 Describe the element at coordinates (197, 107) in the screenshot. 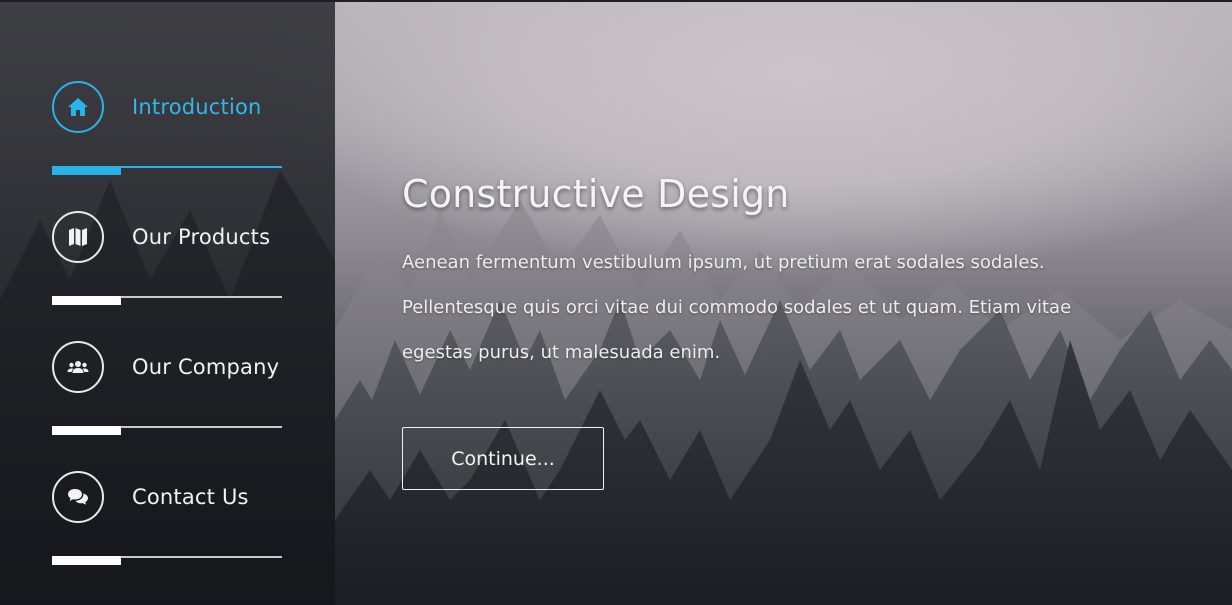

I see `nav-label: Introduction` at that location.